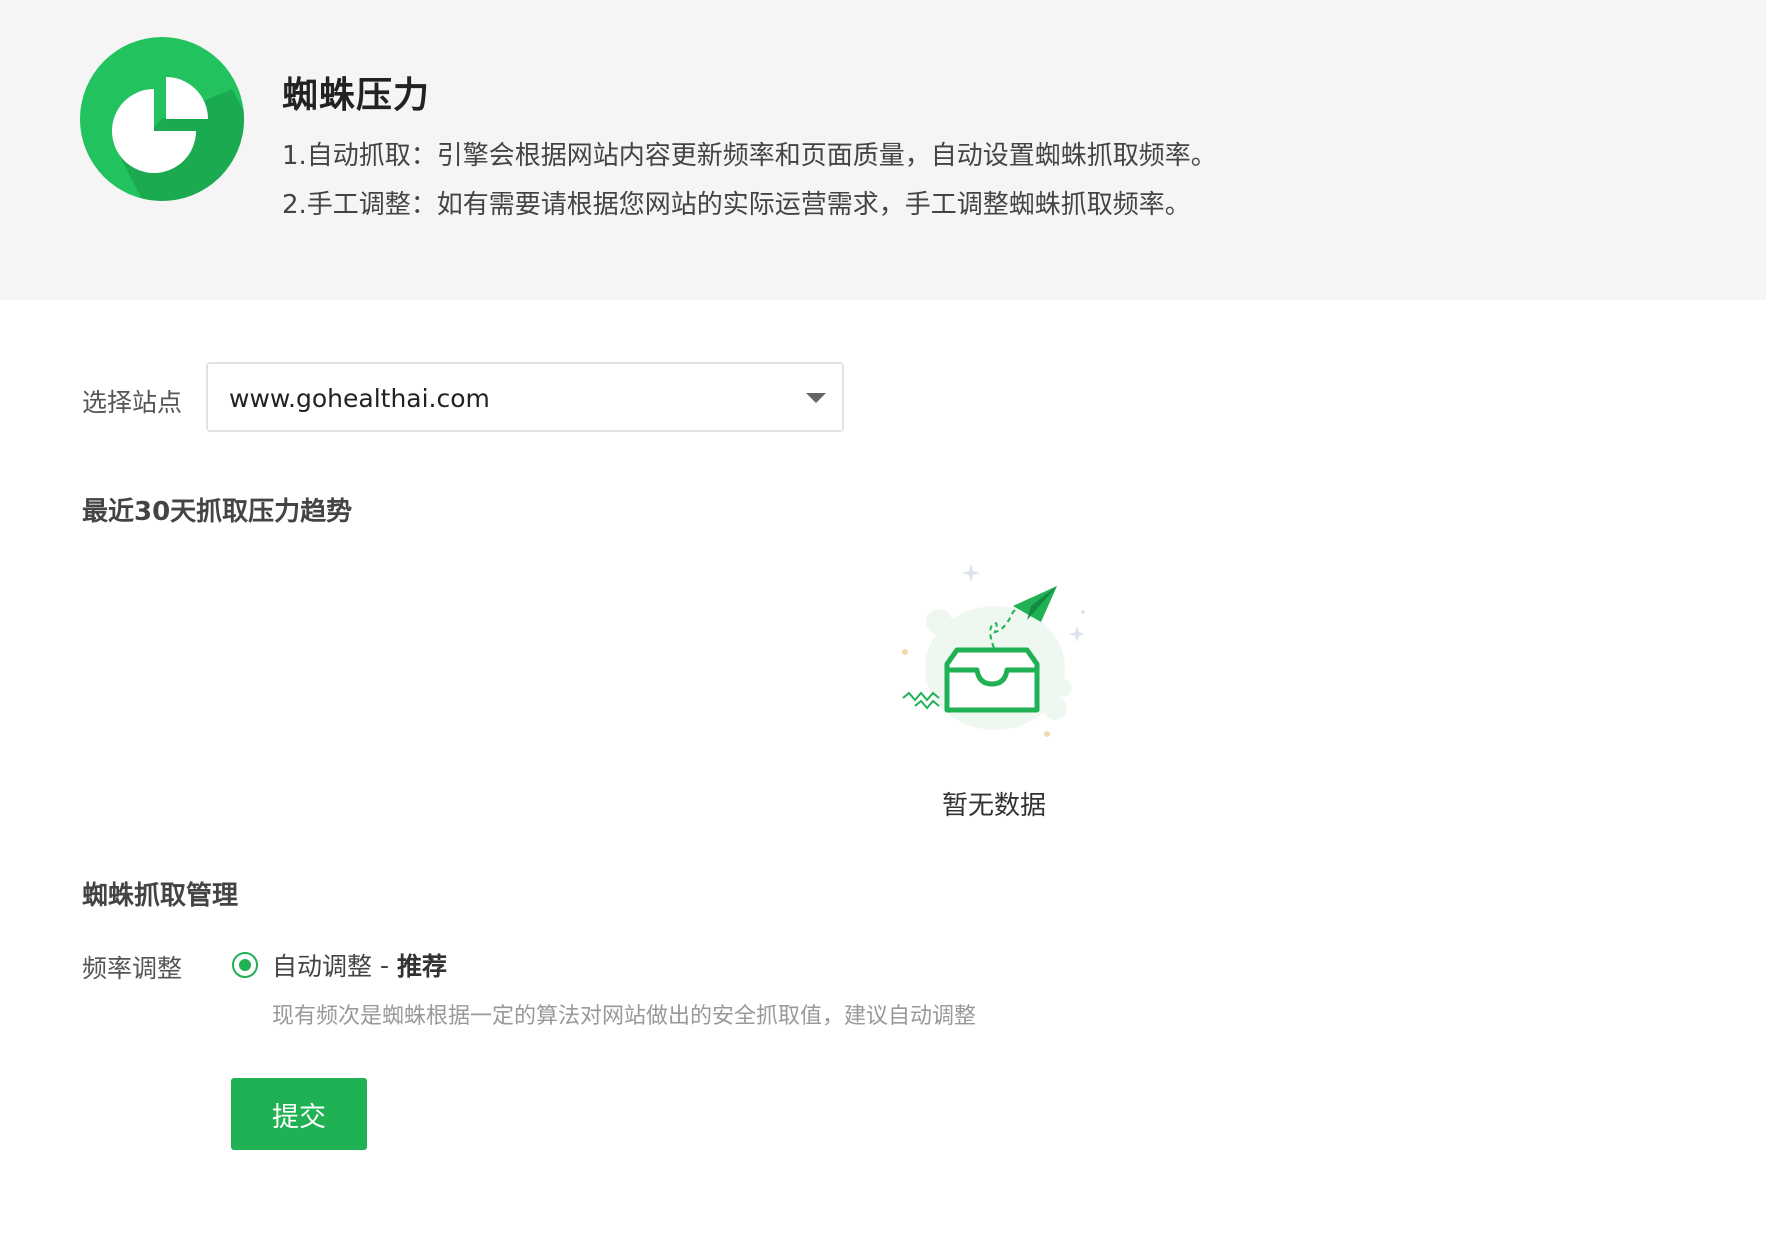 The width and height of the screenshot is (1766, 1260). Describe the element at coordinates (299, 1114) in the screenshot. I see `submit-button: 提交` at that location.